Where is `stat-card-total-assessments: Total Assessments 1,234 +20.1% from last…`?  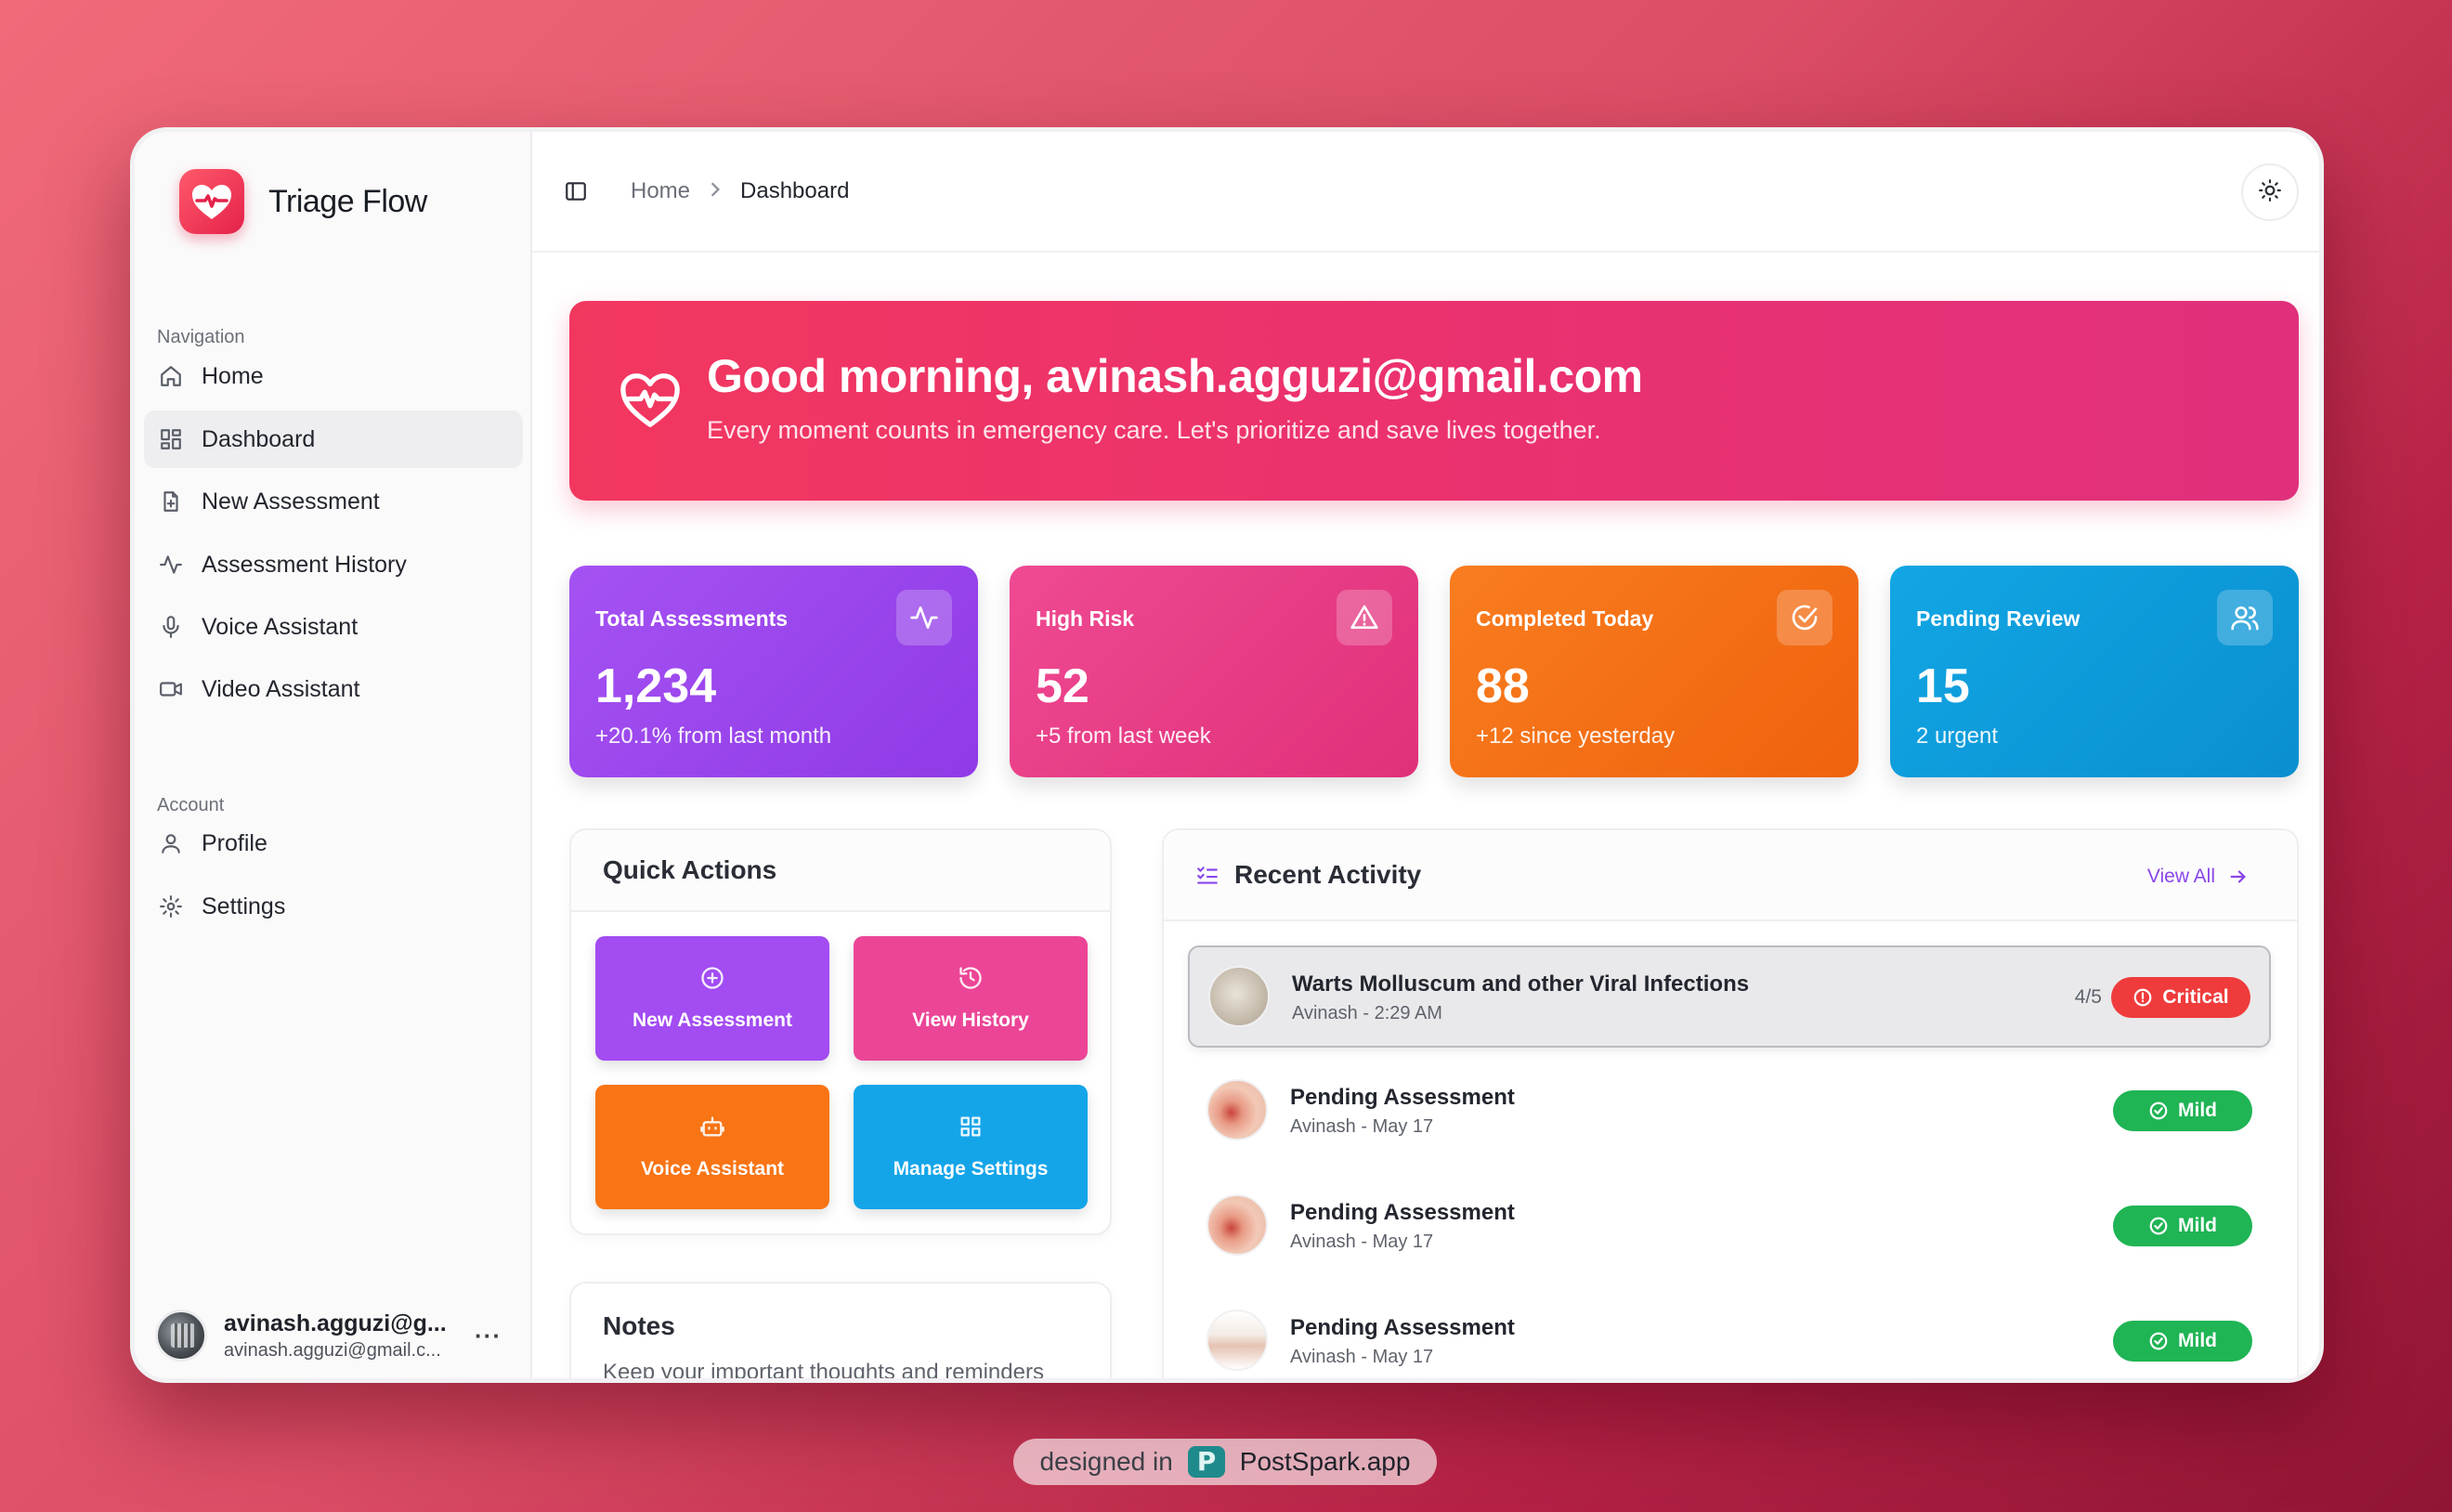
stat-card-total-assessments: Total Assessments 1,234 +20.1% from last… is located at coordinates (773, 671).